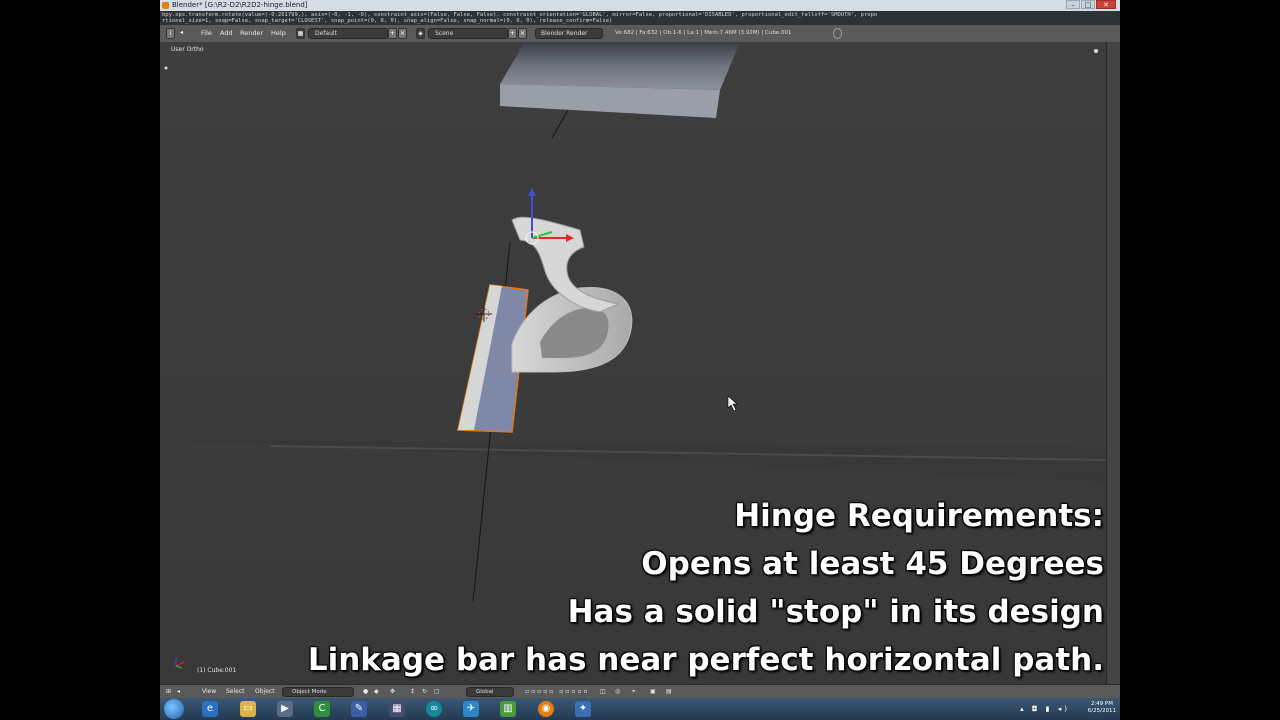  I want to click on add-scene-button: +, so click(512, 33).